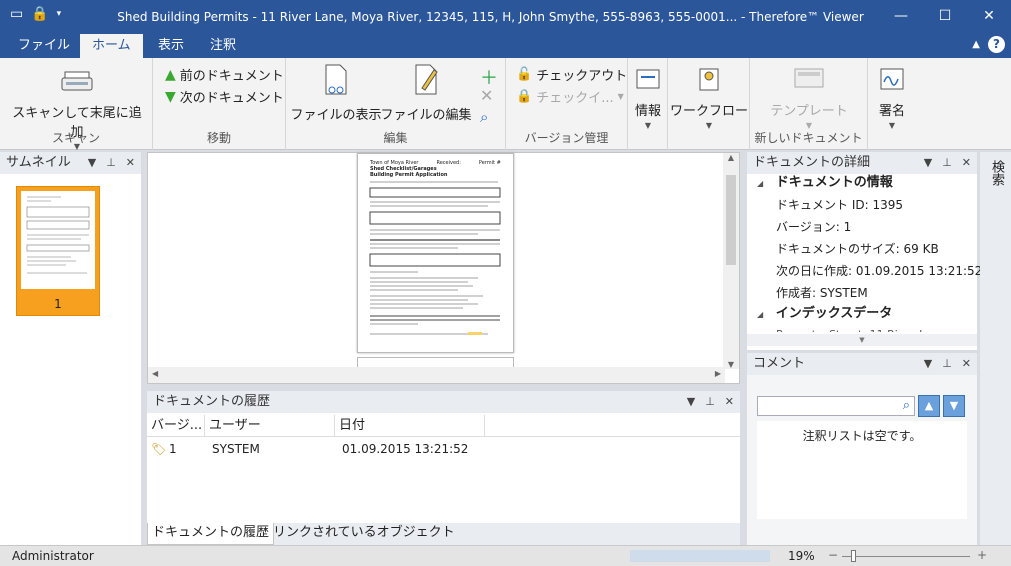  What do you see at coordinates (709, 79) in the screenshot?
I see `workflow-icon` at bounding box center [709, 79].